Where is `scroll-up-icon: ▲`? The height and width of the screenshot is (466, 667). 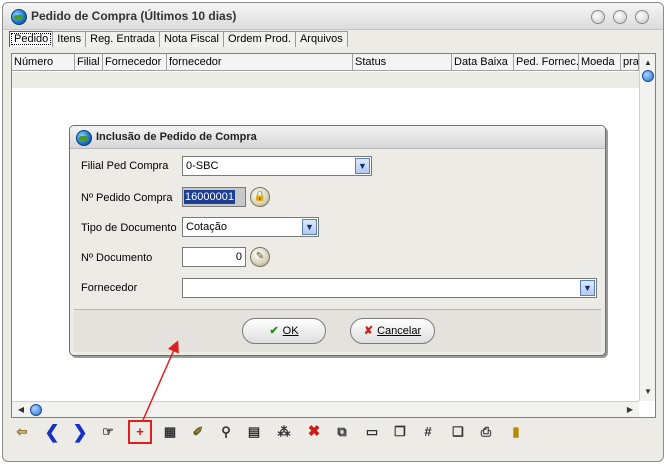
scroll-up-icon: ▲ is located at coordinates (648, 63).